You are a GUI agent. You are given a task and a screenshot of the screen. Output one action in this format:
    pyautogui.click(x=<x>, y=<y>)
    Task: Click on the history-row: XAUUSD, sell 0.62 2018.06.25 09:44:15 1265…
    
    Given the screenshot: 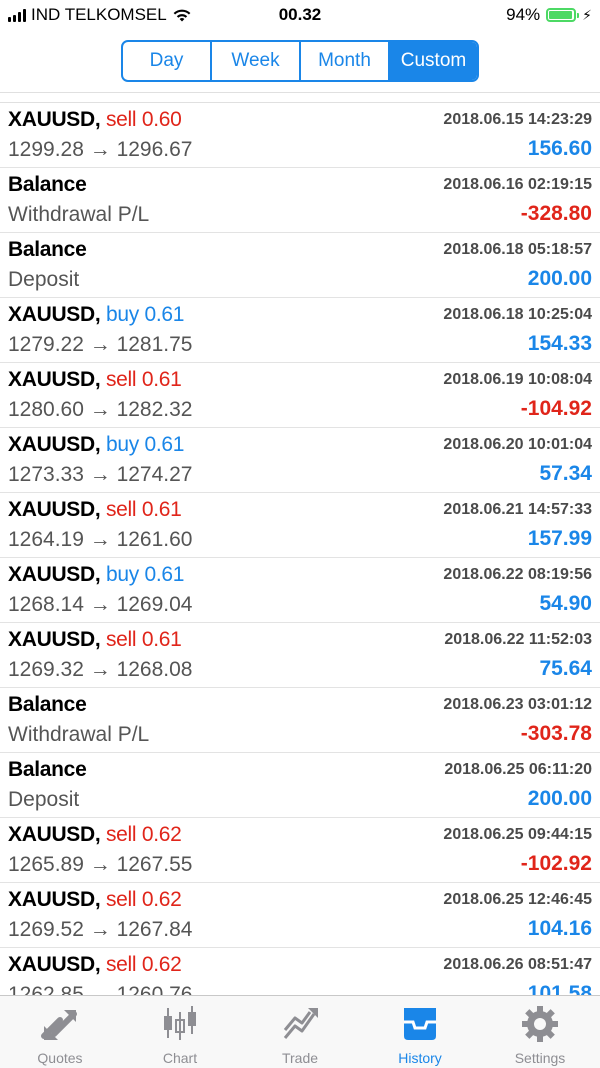 What is the action you would take?
    pyautogui.click(x=300, y=850)
    